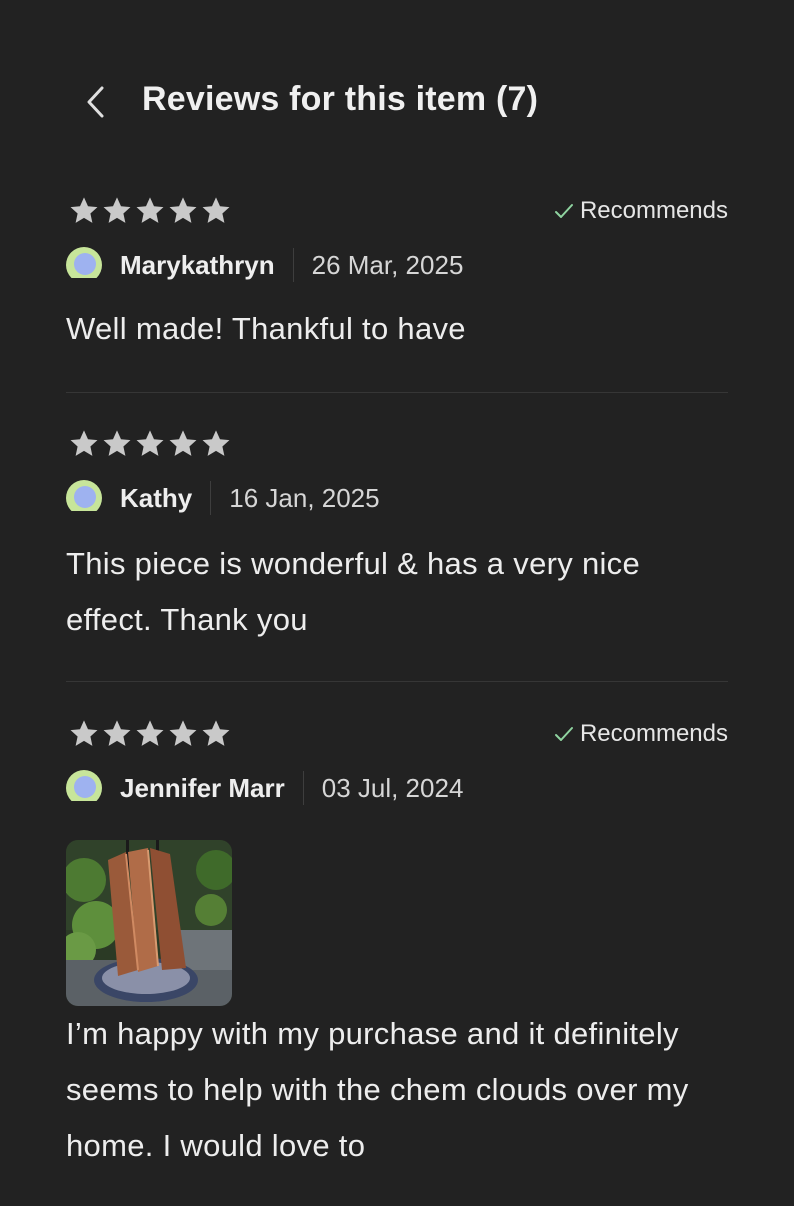 Image resolution: width=794 pixels, height=1206 pixels. What do you see at coordinates (156, 498) in the screenshot?
I see `reviewer-name: Kathy` at bounding box center [156, 498].